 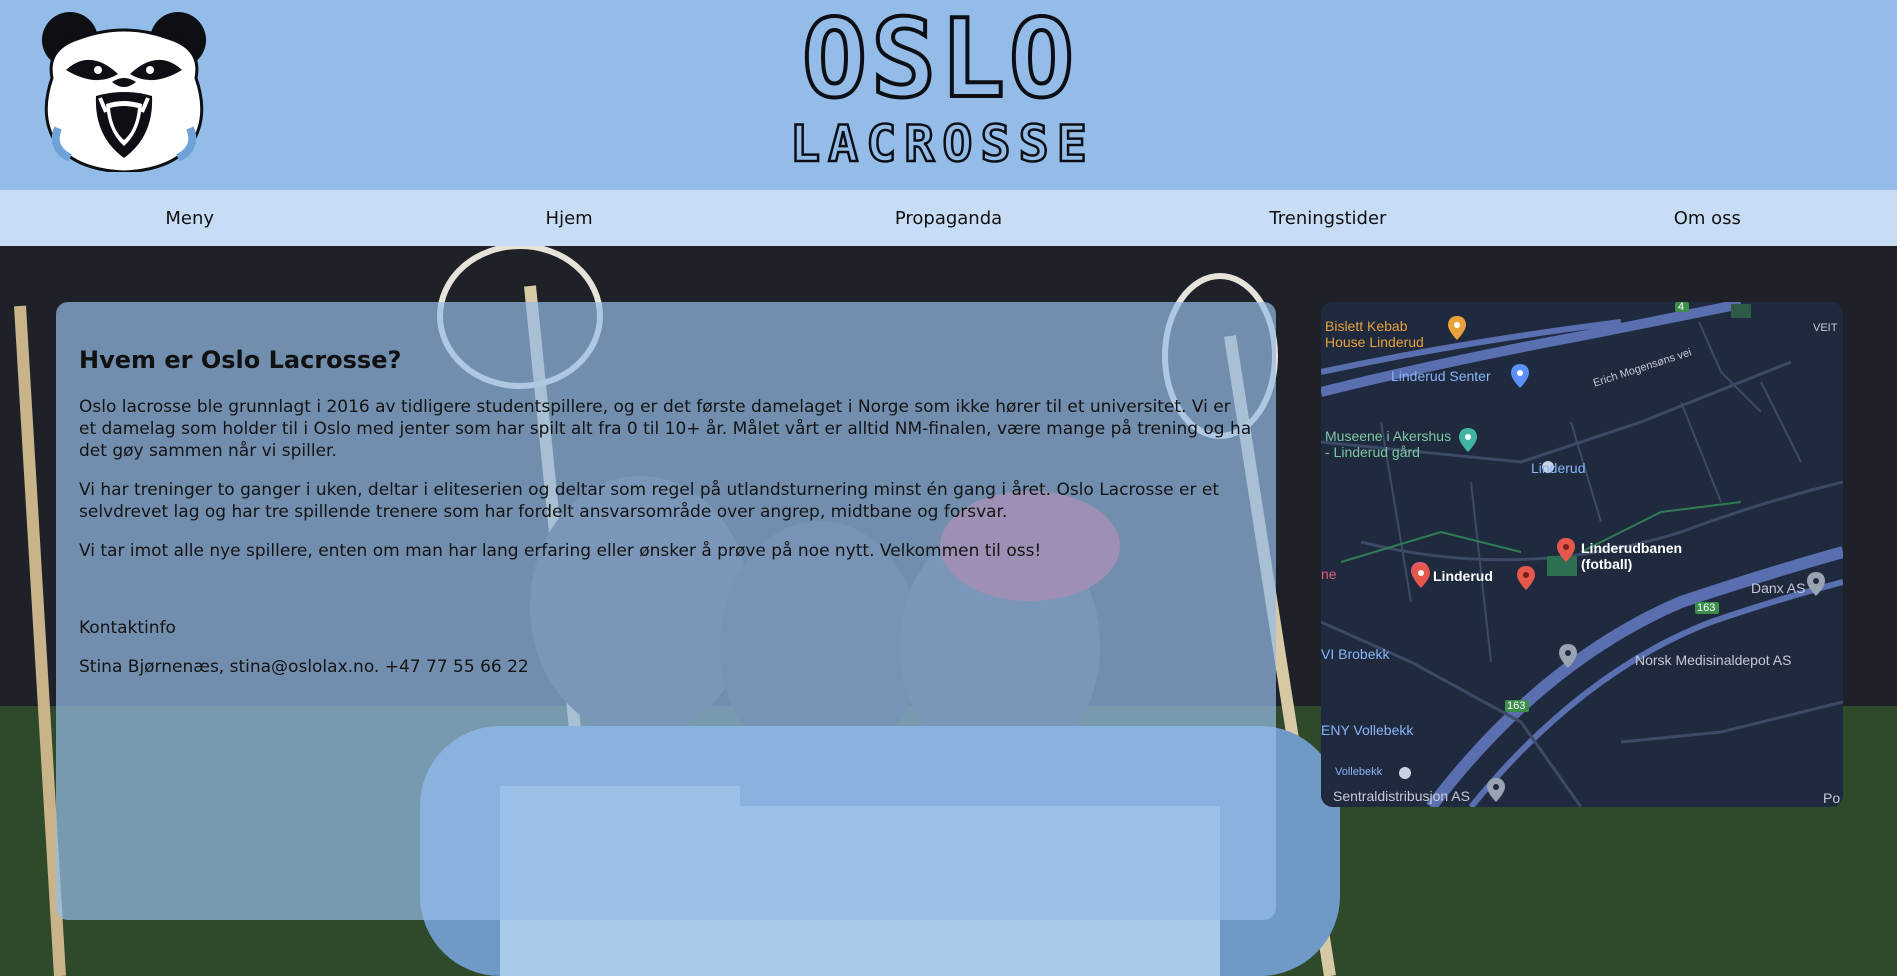 What do you see at coordinates (240, 360) in the screenshot?
I see `about-title: Hvem er Oslo Lacrosse?` at bounding box center [240, 360].